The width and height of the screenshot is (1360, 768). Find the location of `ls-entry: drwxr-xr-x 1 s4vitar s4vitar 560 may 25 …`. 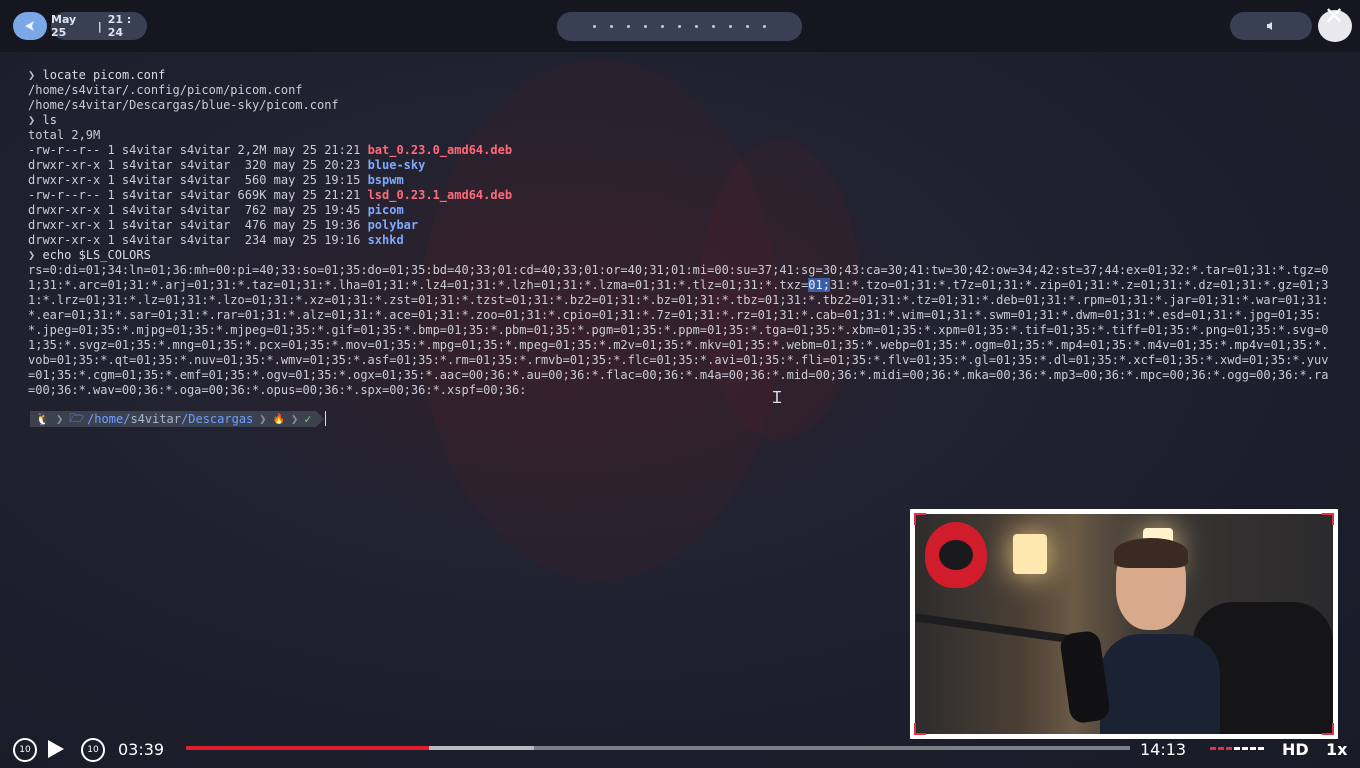

ls-entry: drwxr-xr-x 1 s4vitar s4vitar 560 may 25 … is located at coordinates (683, 180).